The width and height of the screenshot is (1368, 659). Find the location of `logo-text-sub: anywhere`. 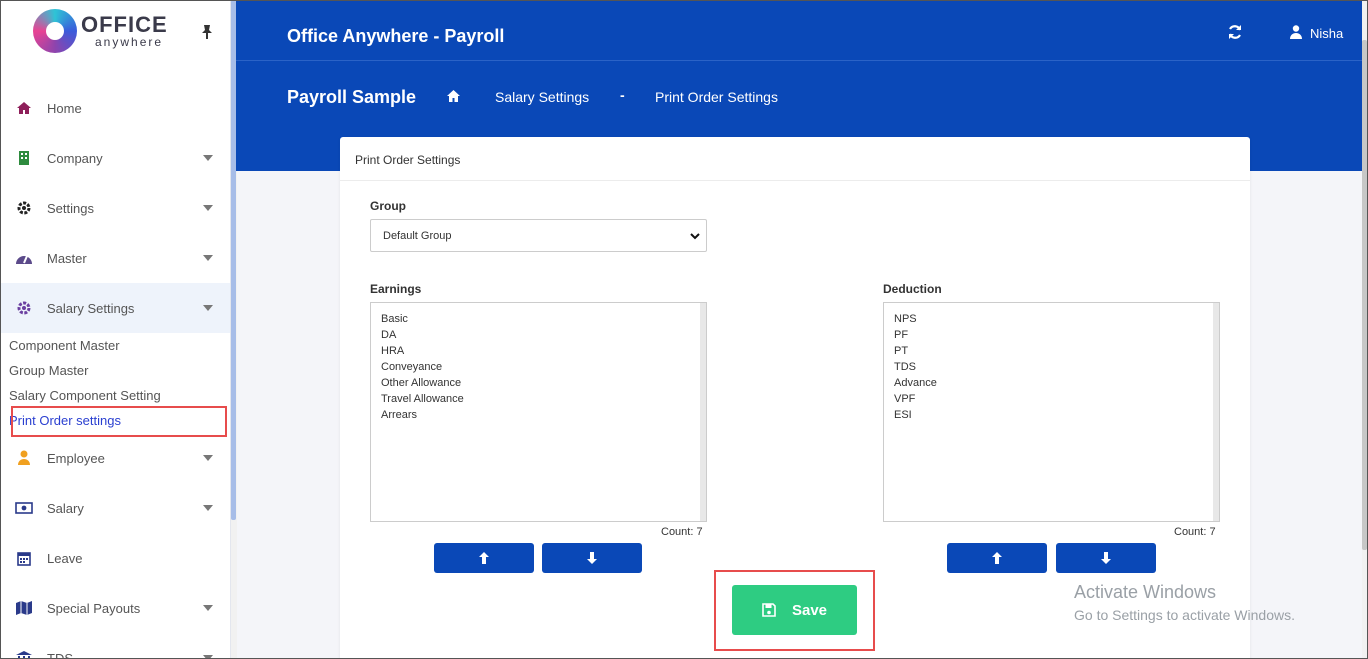

logo-text-sub: anywhere is located at coordinates (129, 42).